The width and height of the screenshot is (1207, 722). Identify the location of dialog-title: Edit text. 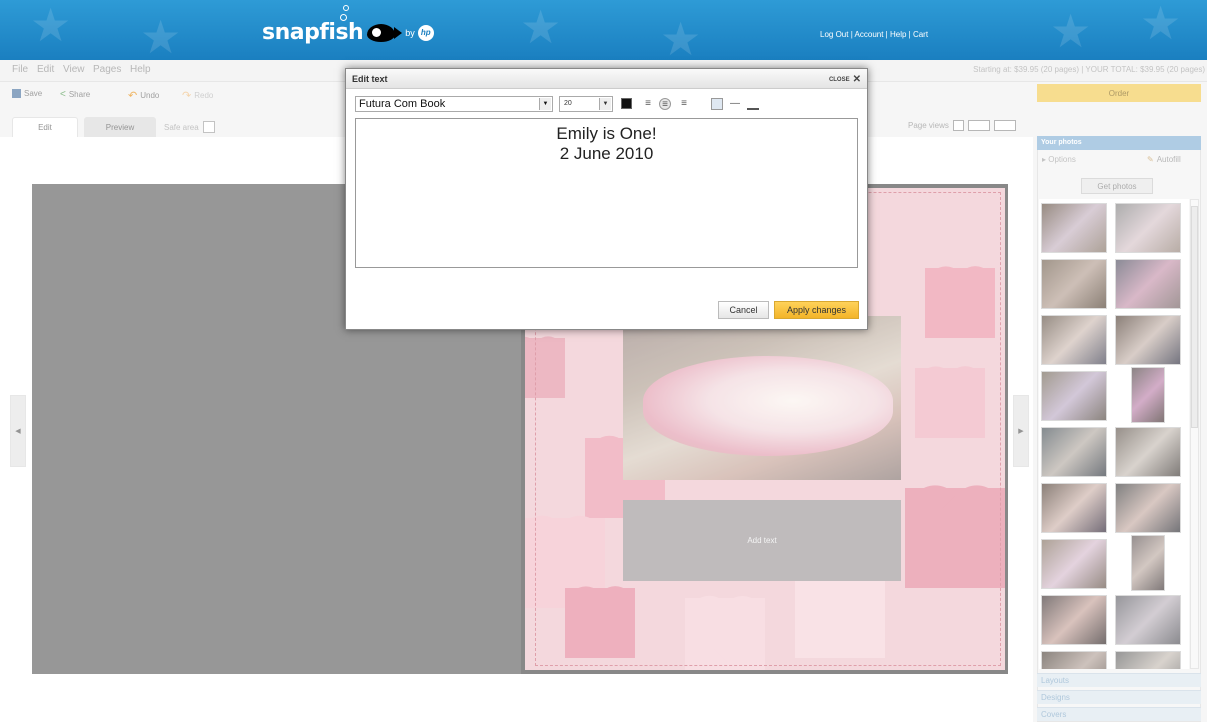
(370, 79).